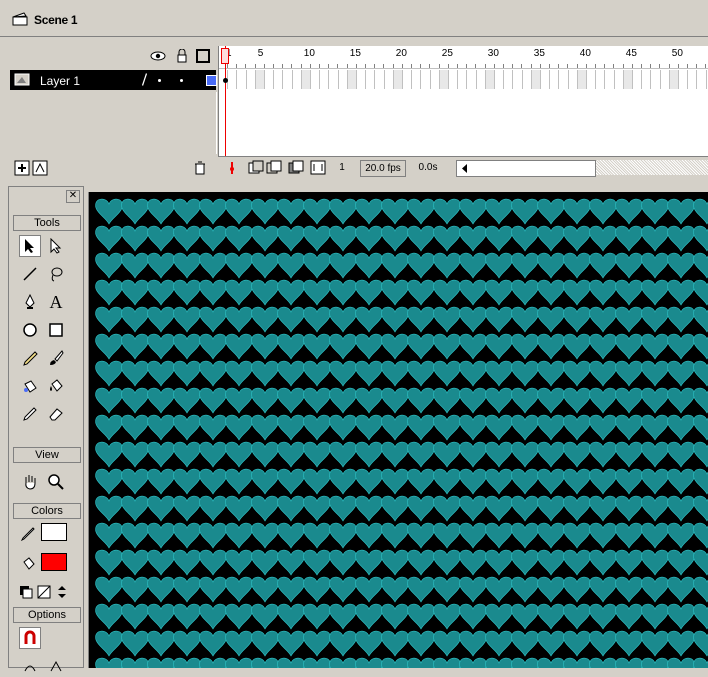 The height and width of the screenshot is (677, 708). Describe the element at coordinates (56, 482) in the screenshot. I see `zoom-tool` at that location.